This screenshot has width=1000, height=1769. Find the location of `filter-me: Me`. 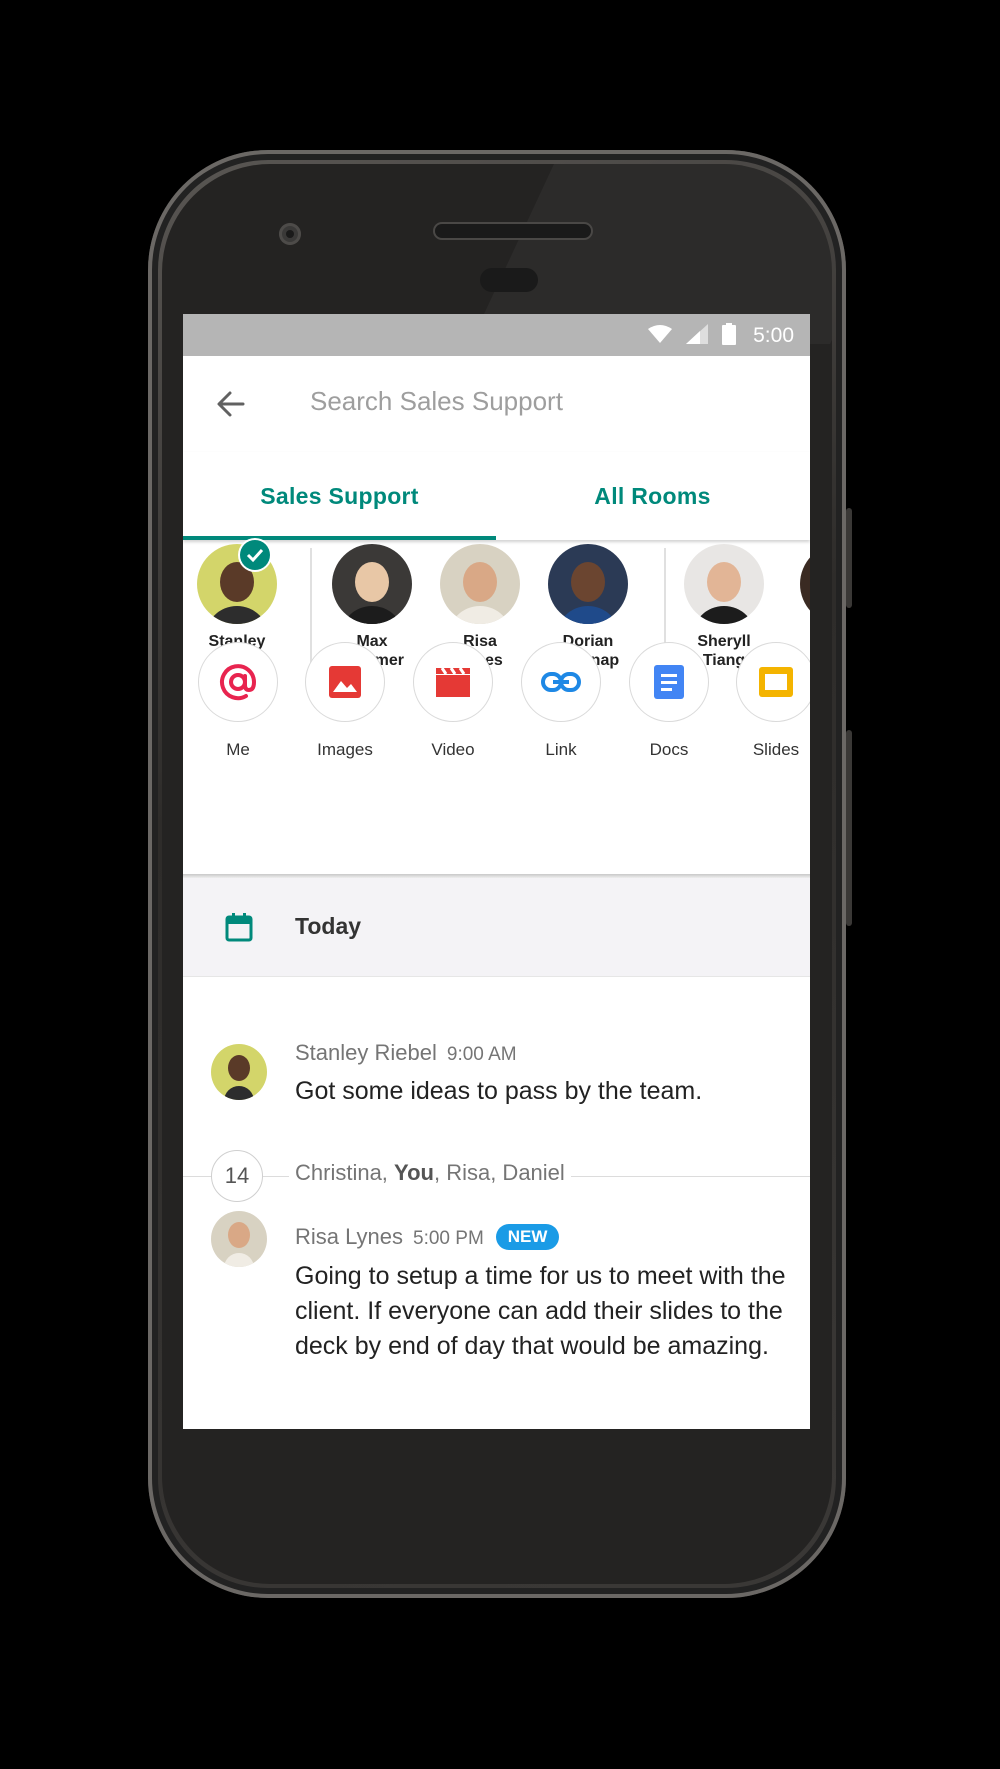

filter-me: Me is located at coordinates (238, 701).